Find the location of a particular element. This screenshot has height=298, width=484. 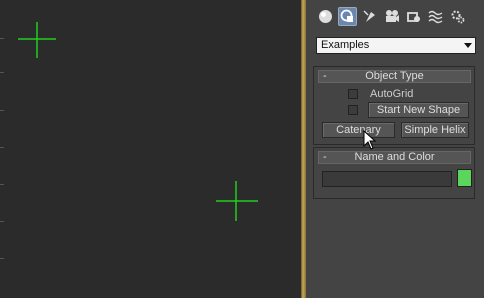

cameras-icon is located at coordinates (391, 16).